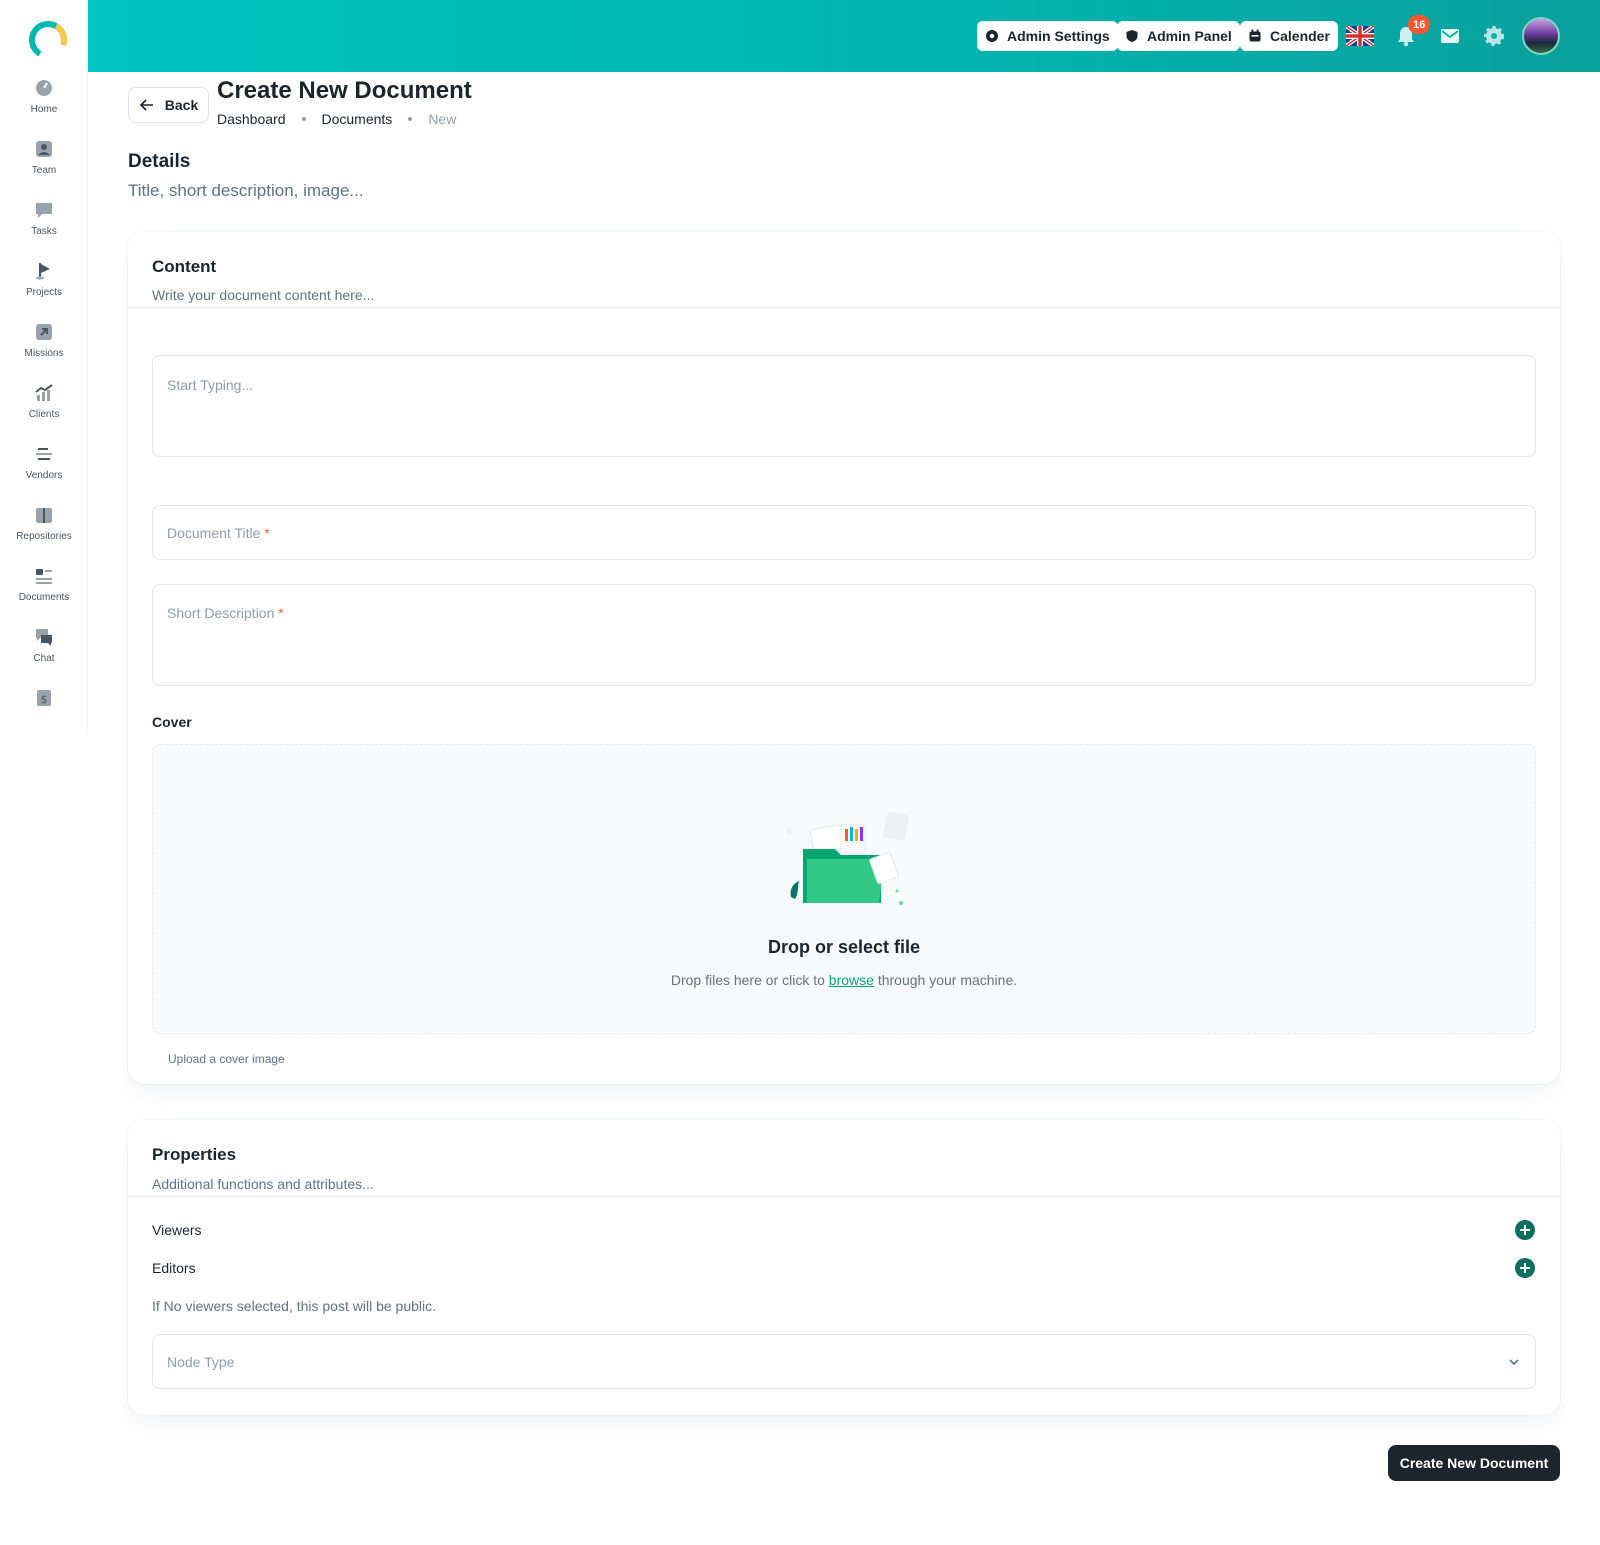  I want to click on content-card-title: Content, so click(184, 266).